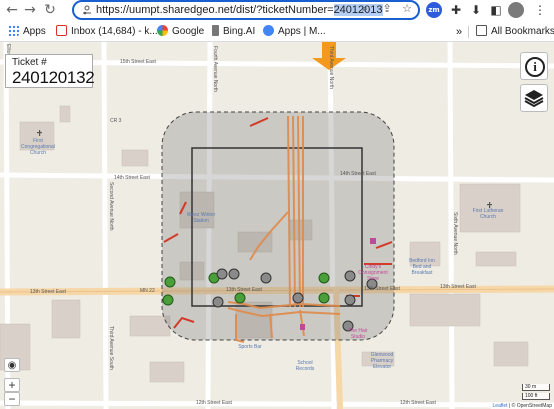 Image resolution: width=554 pixels, height=409 pixels. Describe the element at coordinates (488, 214) in the screenshot. I see `poi-label: First Lutheran Church` at that location.